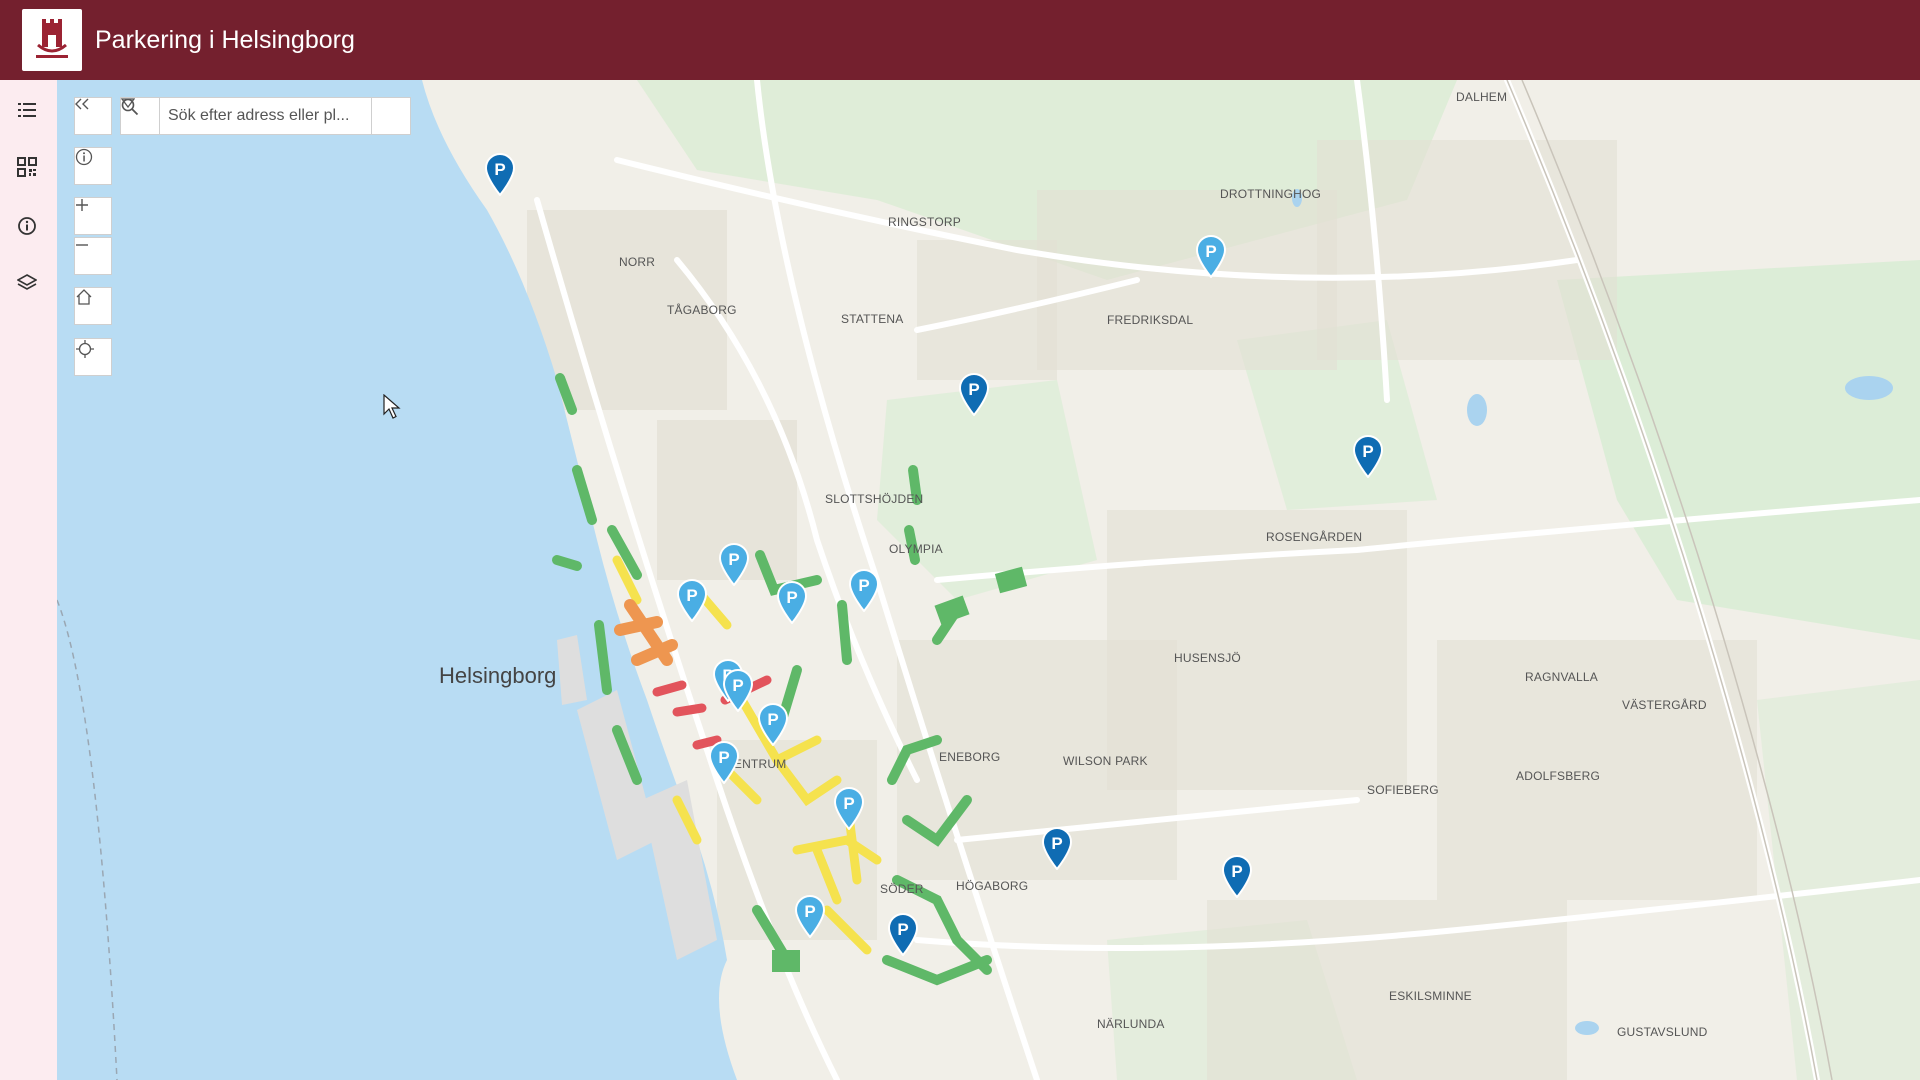  Describe the element at coordinates (85, 349) in the screenshot. I see `crosshair-icon` at that location.